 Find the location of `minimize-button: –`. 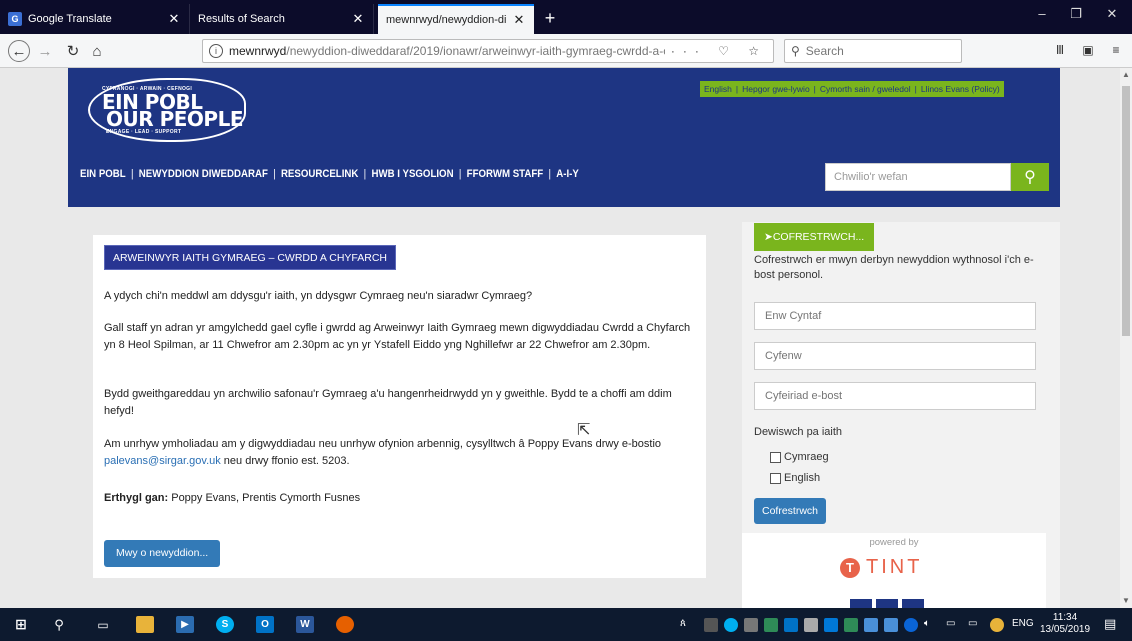

minimize-button: – is located at coordinates (1042, 13).